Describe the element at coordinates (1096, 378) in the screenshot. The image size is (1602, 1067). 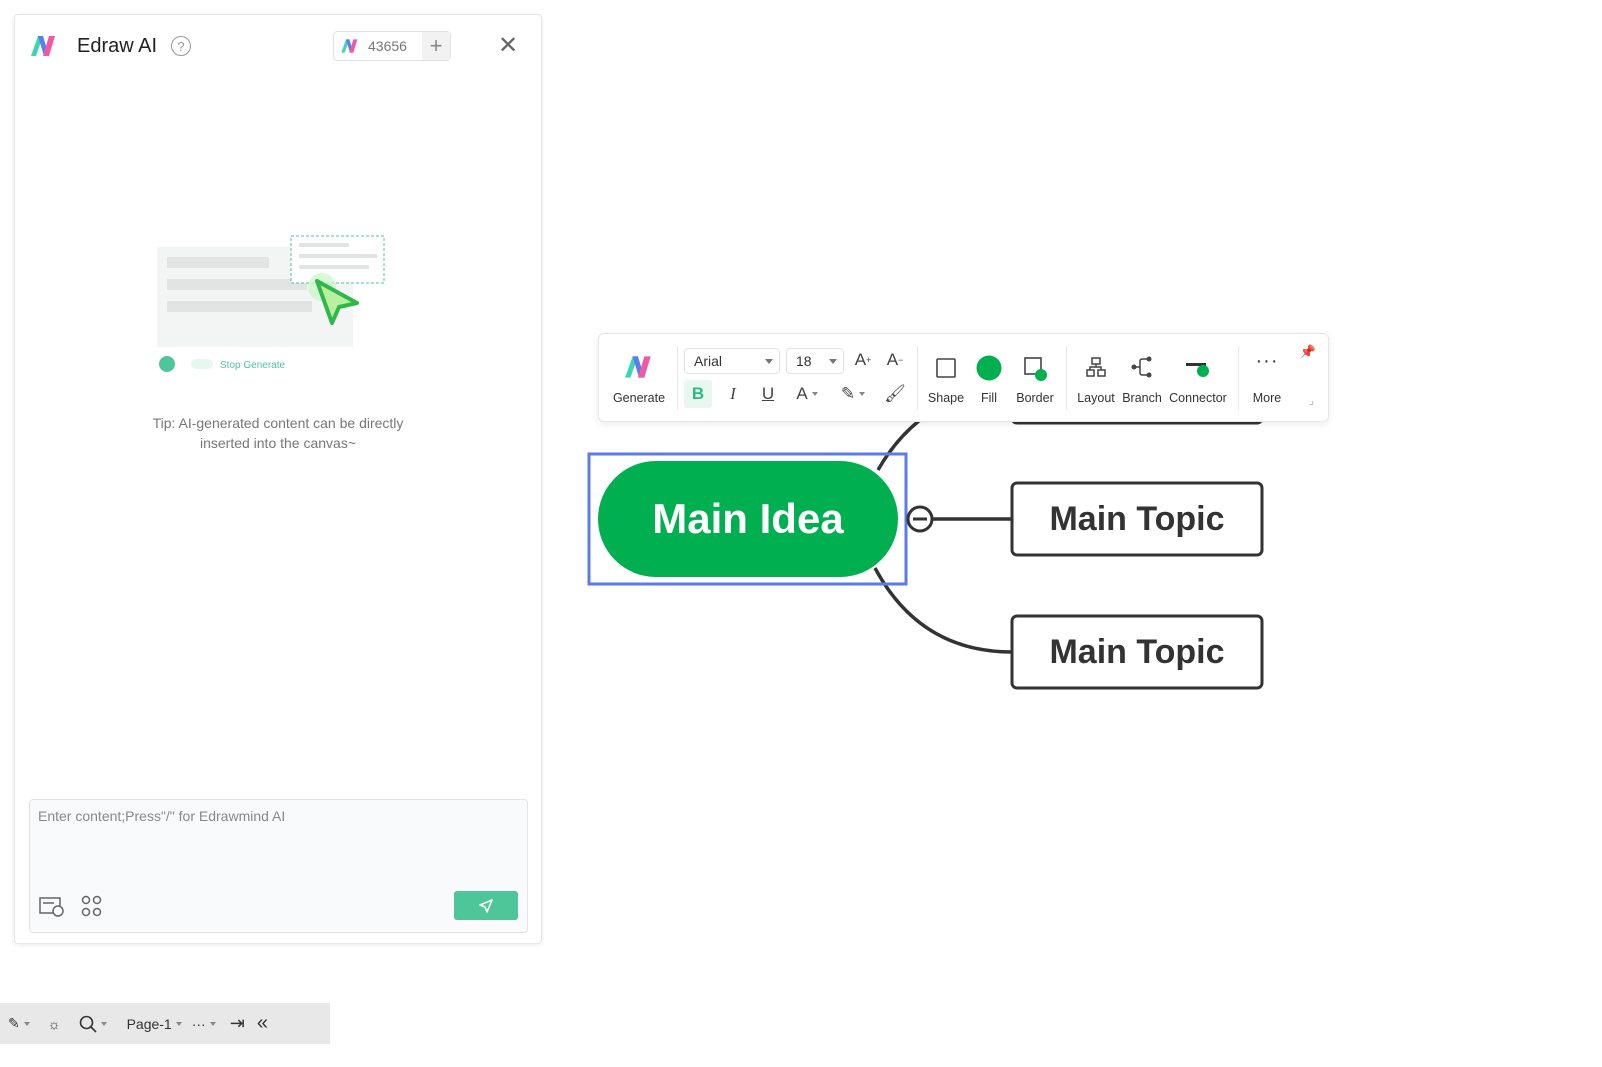
I see `layout-button: Layout` at that location.